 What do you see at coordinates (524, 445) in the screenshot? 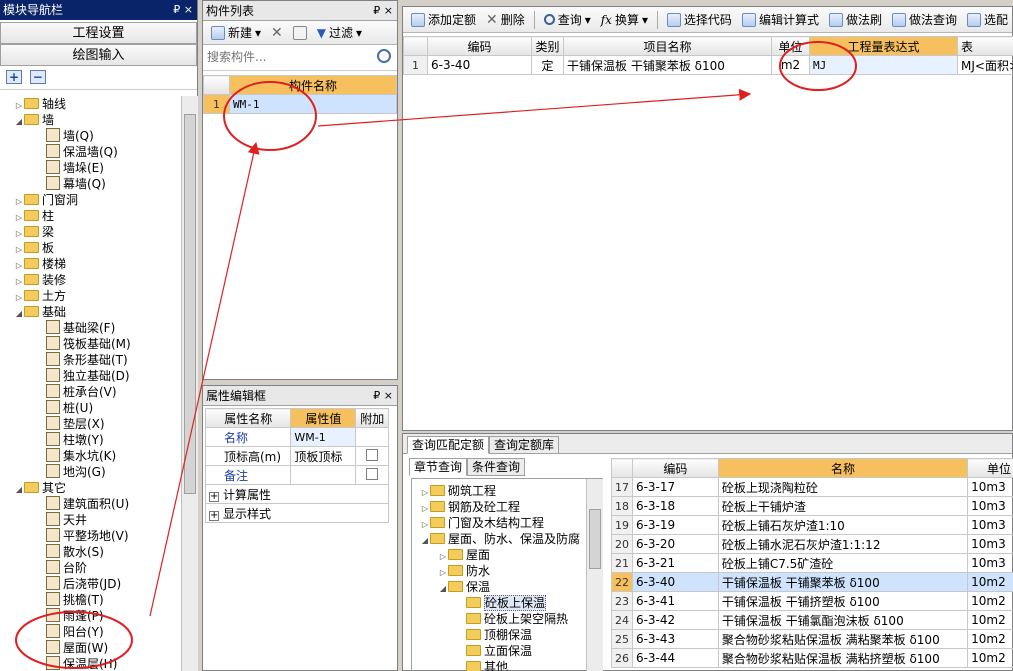
I see `tab-quota-library: 查询定额库` at bounding box center [524, 445].